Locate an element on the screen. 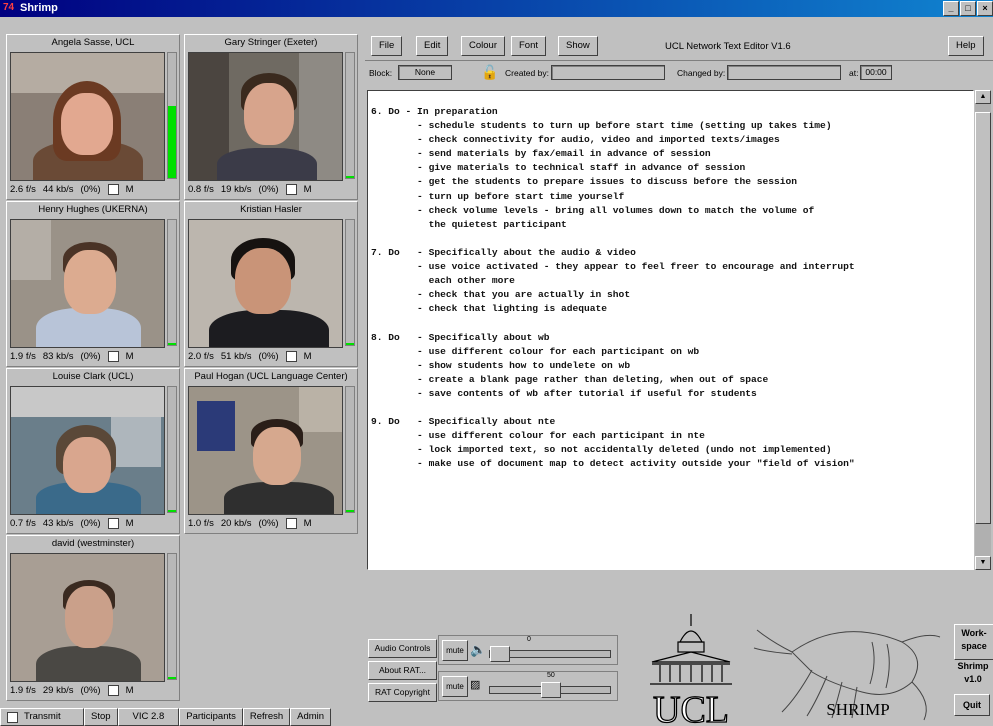 The height and width of the screenshot is (726, 993). scroll-up-arrow-icon: ▲ is located at coordinates (983, 97).